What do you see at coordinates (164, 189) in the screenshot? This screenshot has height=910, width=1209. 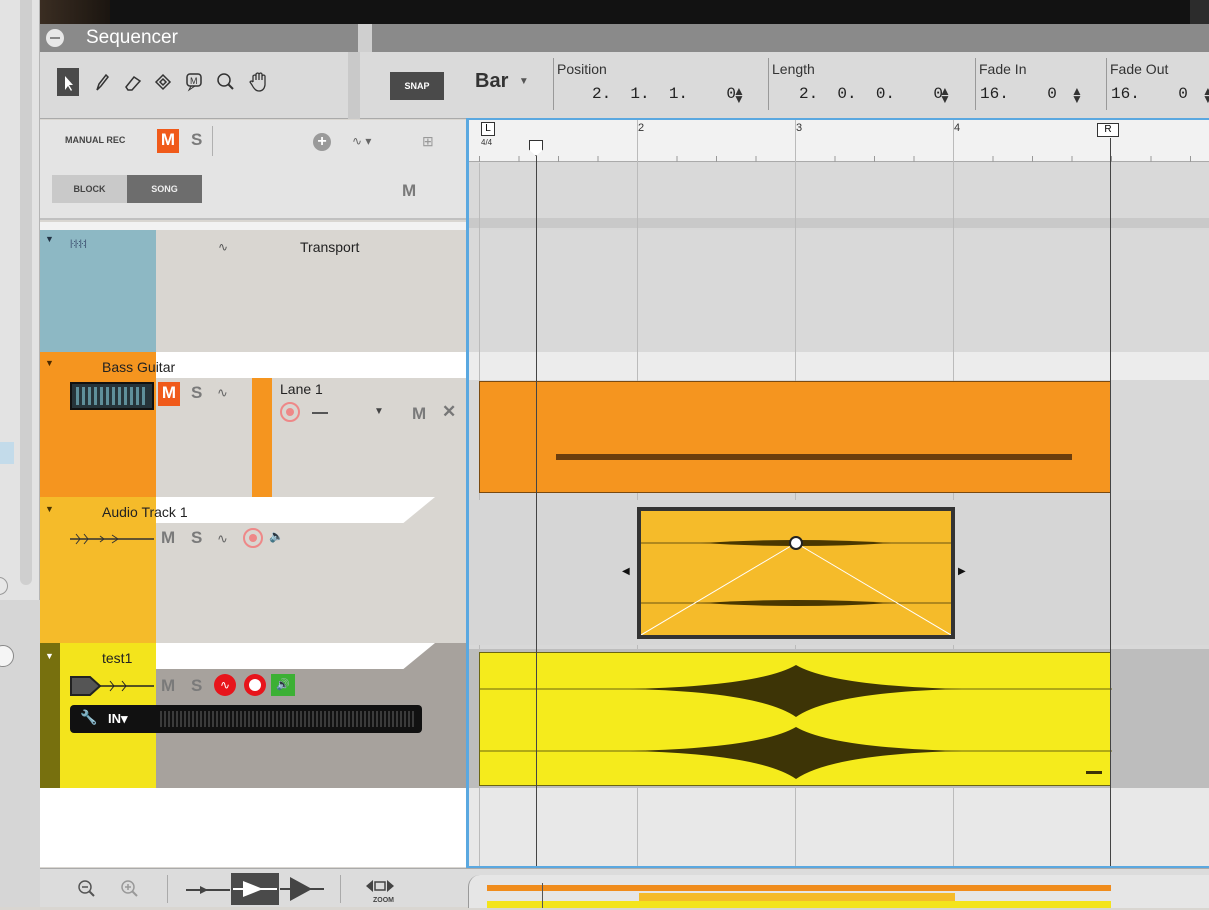 I see `song-button: SONG` at bounding box center [164, 189].